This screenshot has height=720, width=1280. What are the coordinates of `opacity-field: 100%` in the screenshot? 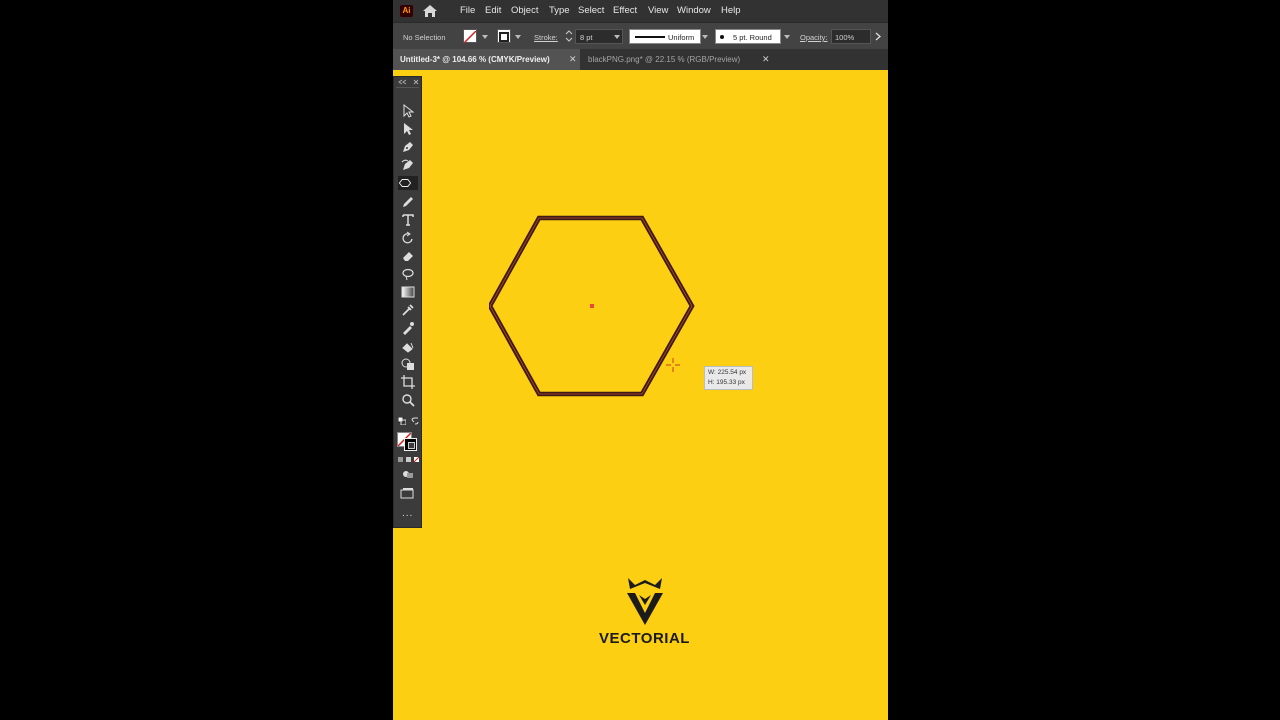 It's located at (851, 36).